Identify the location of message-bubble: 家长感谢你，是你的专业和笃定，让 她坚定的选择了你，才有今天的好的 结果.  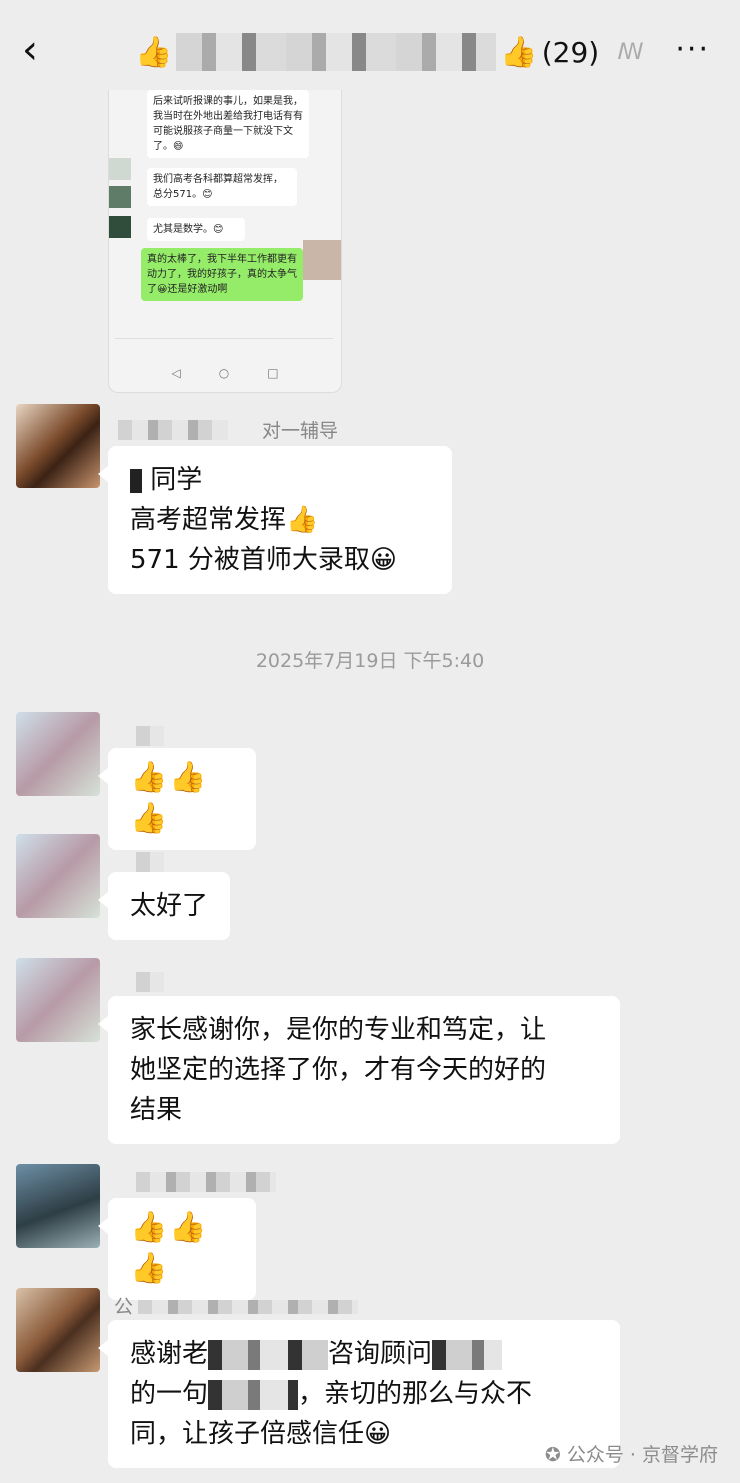
(359, 1070).